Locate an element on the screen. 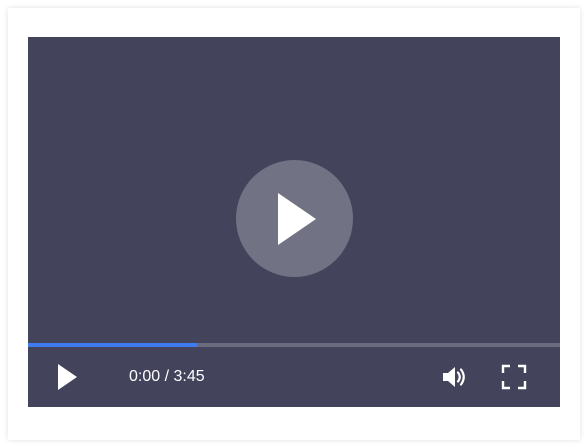 Image resolution: width=588 pixels, height=448 pixels. fullscreen-button is located at coordinates (514, 377).